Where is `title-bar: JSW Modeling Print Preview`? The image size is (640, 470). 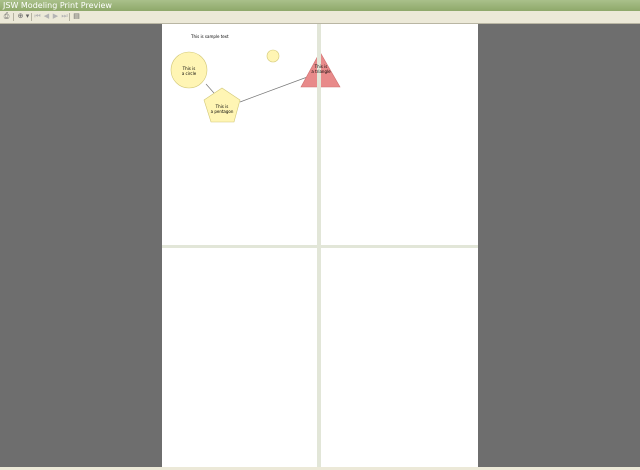
title-bar: JSW Modeling Print Preview is located at coordinates (320, 5).